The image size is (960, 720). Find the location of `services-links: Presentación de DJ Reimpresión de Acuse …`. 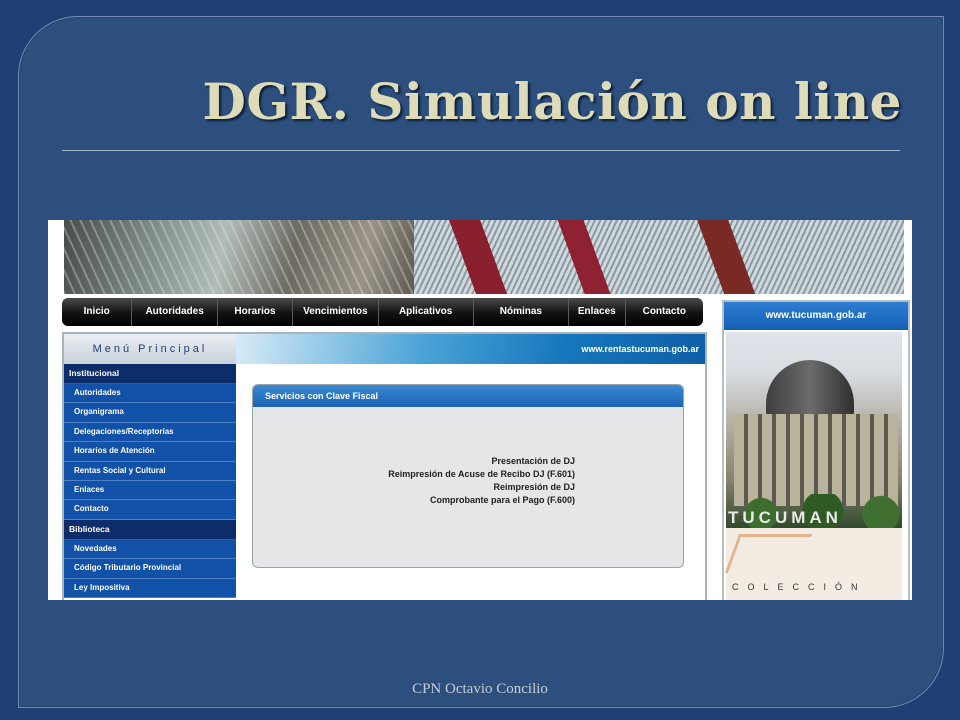

services-links: Presentación de DJ Reimpresión de Acuse … is located at coordinates (481, 481).